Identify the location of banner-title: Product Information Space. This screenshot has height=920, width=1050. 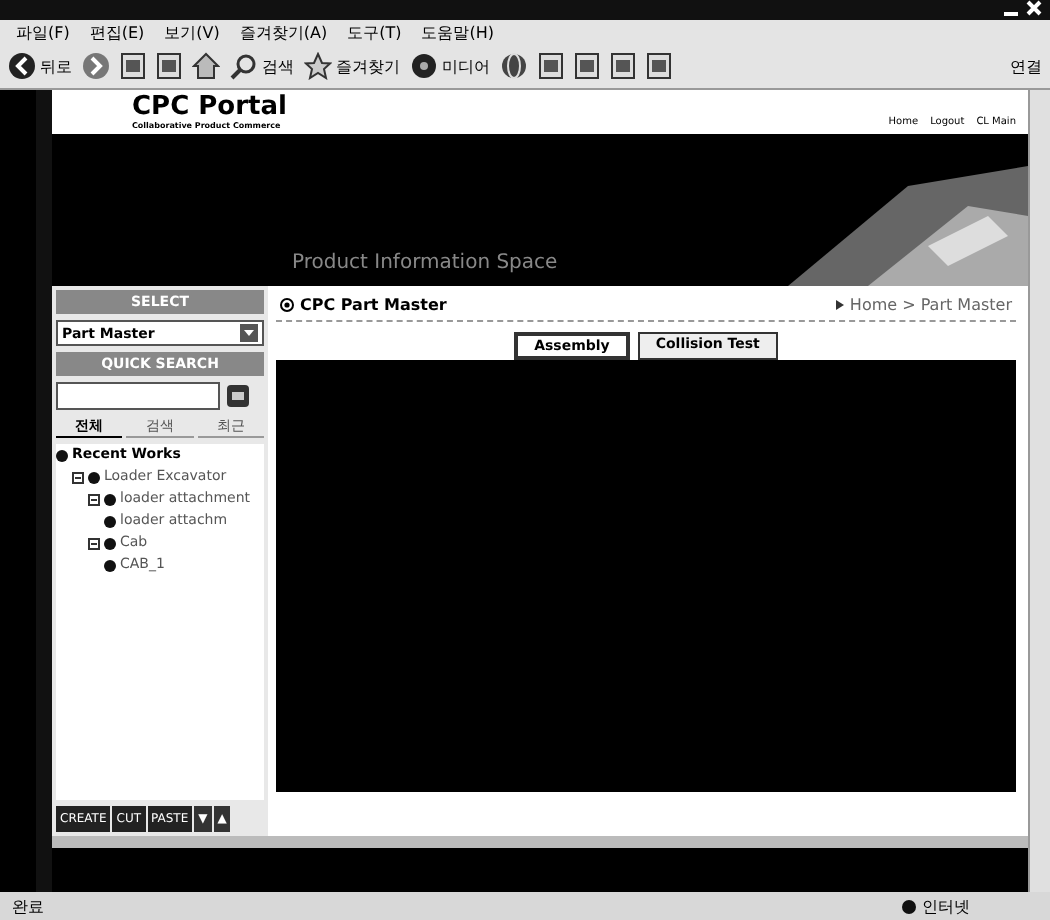
(425, 263).